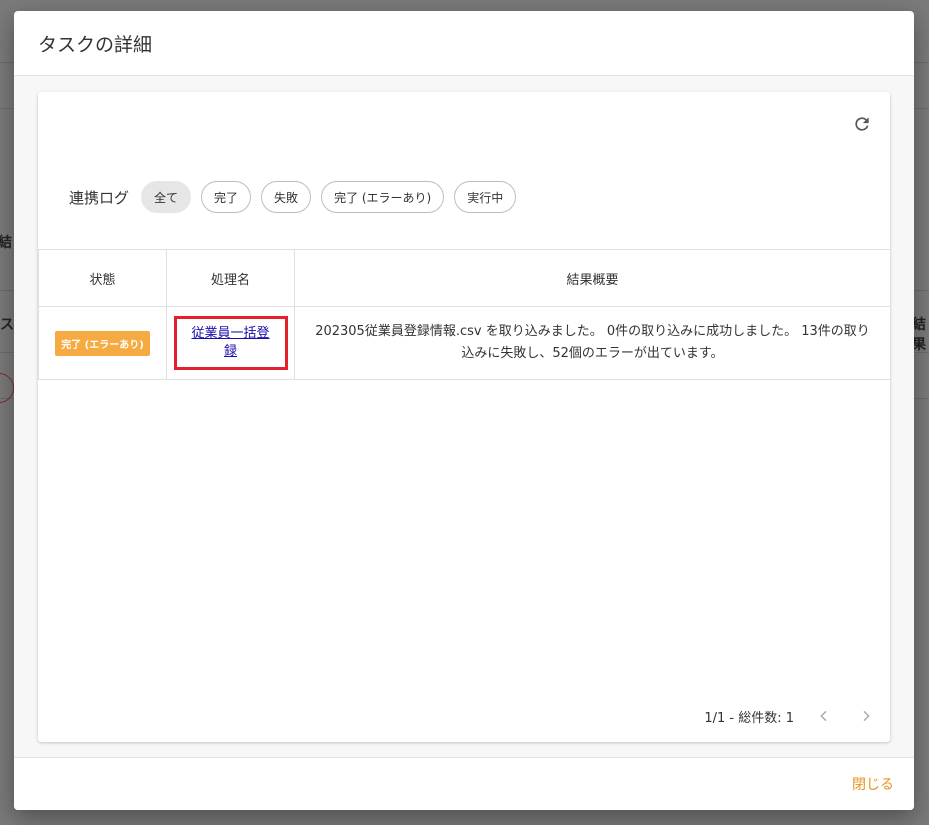 Image resolution: width=929 pixels, height=825 pixels. Describe the element at coordinates (6, 243) in the screenshot. I see `background-text: 結` at that location.